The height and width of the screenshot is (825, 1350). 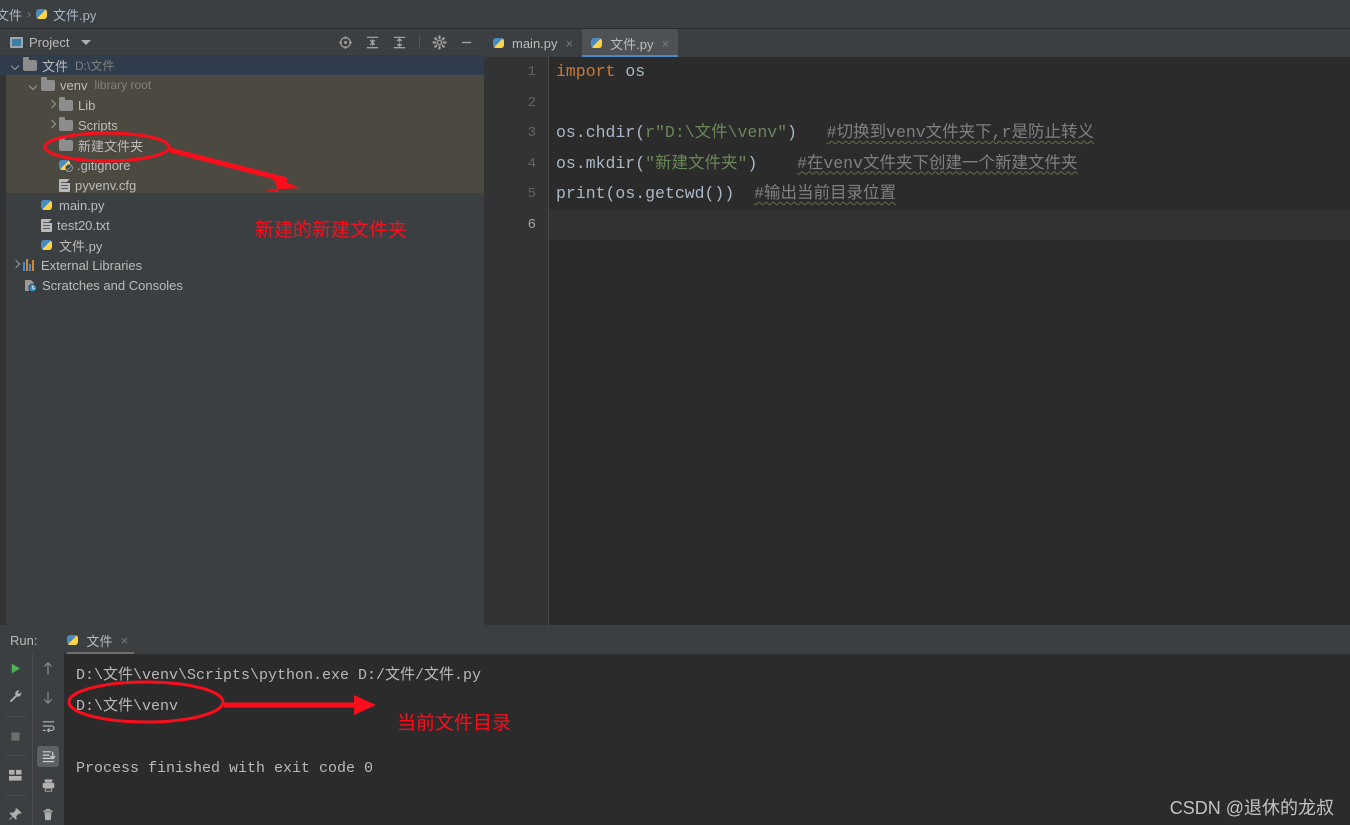 I want to click on print-icon, so click(x=48, y=785).